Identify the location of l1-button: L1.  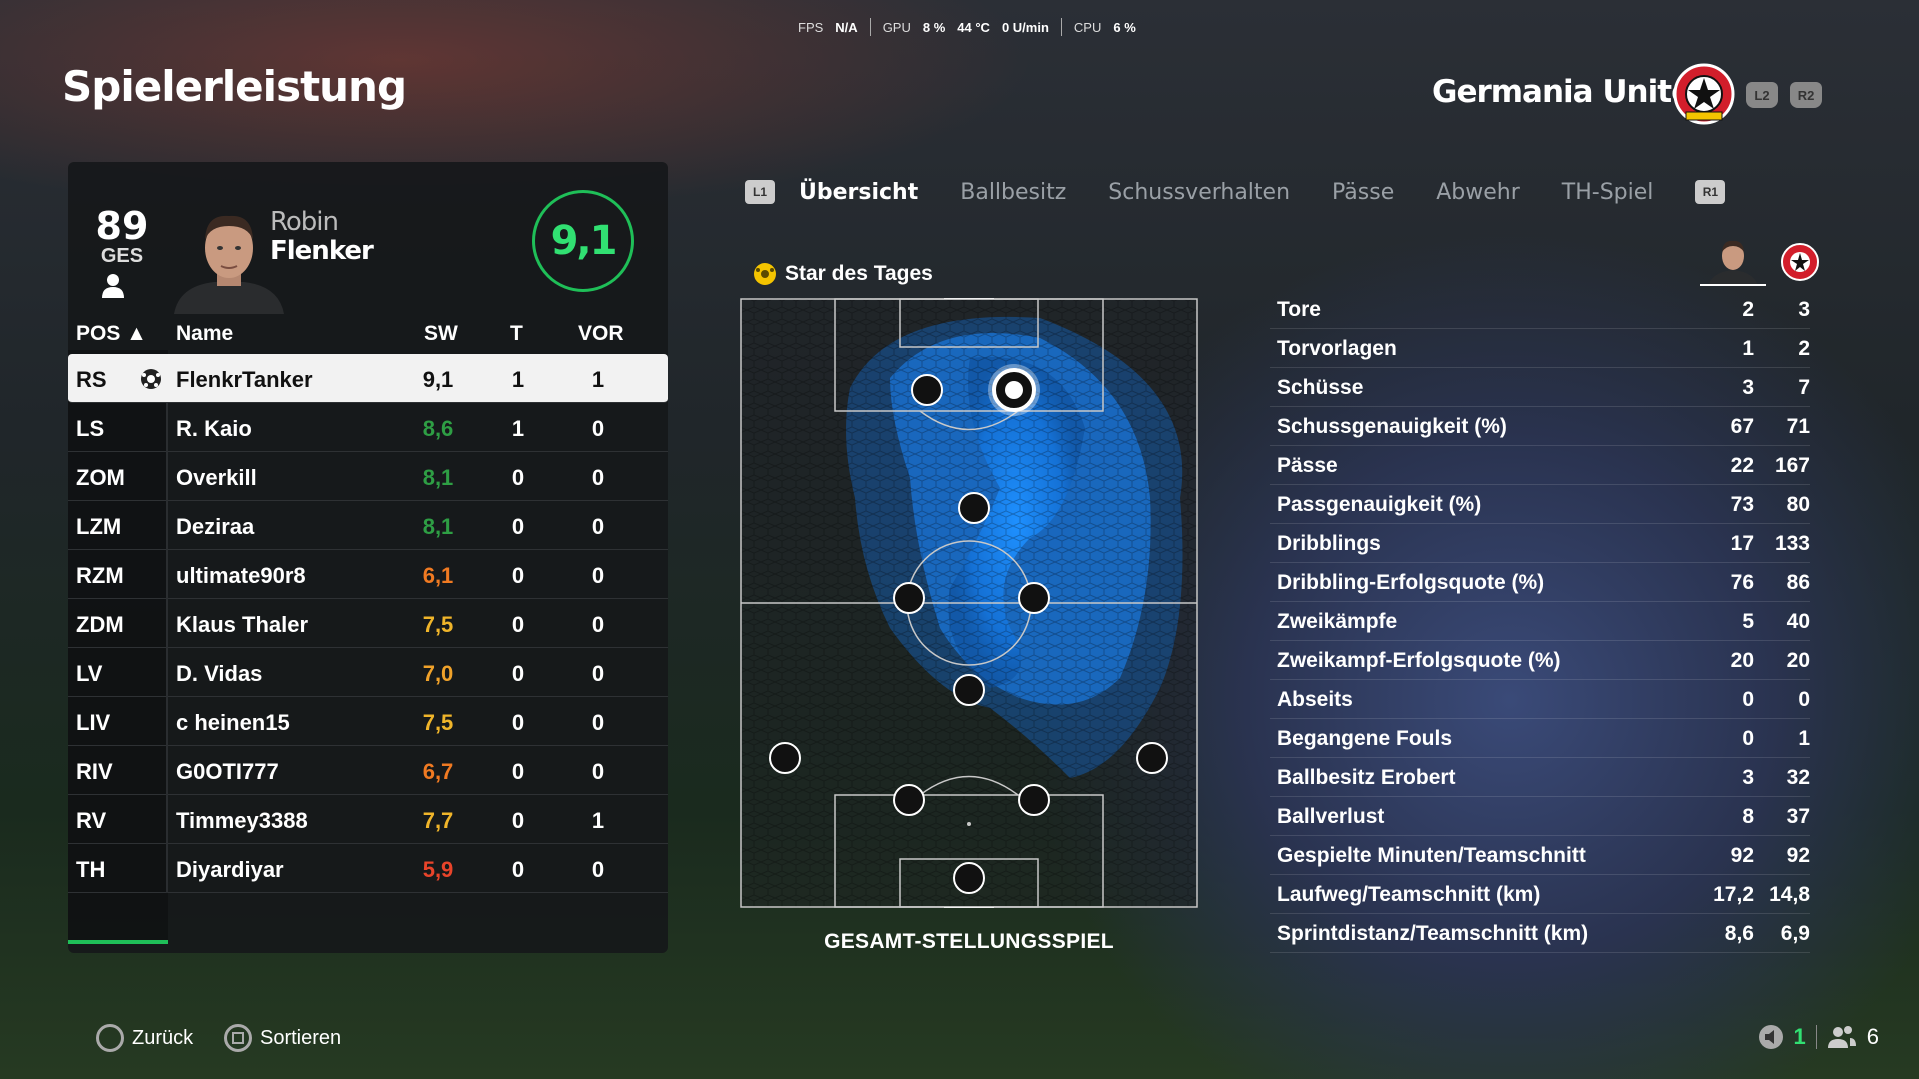
(760, 192).